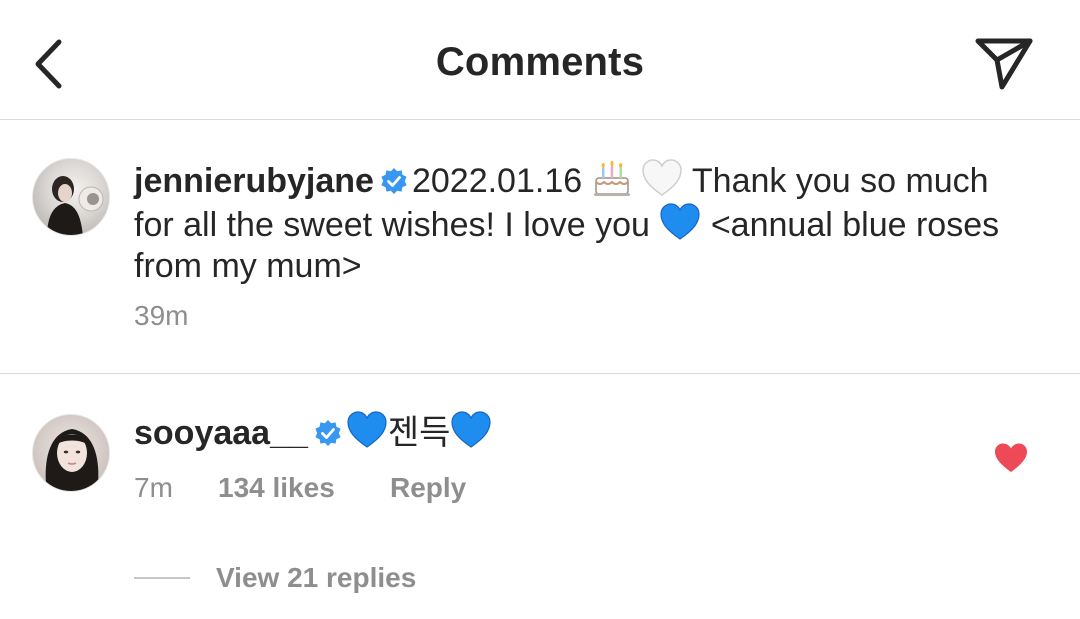 Image resolution: width=1080 pixels, height=619 pixels. I want to click on paper-plane-icon, so click(1004, 64).